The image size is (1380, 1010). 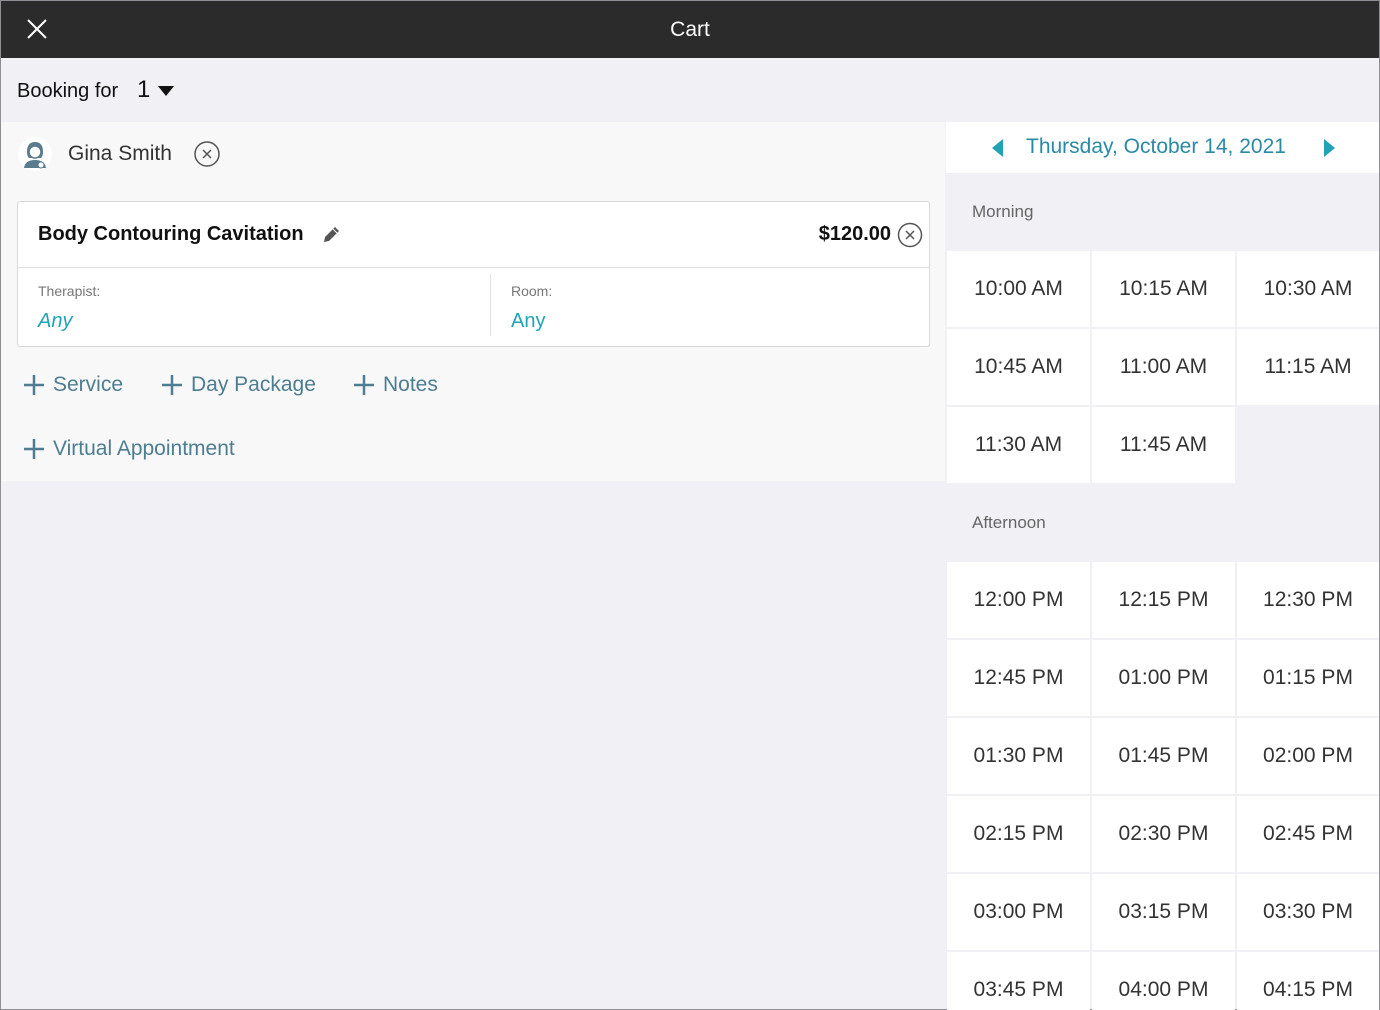 I want to click on time-slot: 01:00 PM, so click(x=1163, y=678).